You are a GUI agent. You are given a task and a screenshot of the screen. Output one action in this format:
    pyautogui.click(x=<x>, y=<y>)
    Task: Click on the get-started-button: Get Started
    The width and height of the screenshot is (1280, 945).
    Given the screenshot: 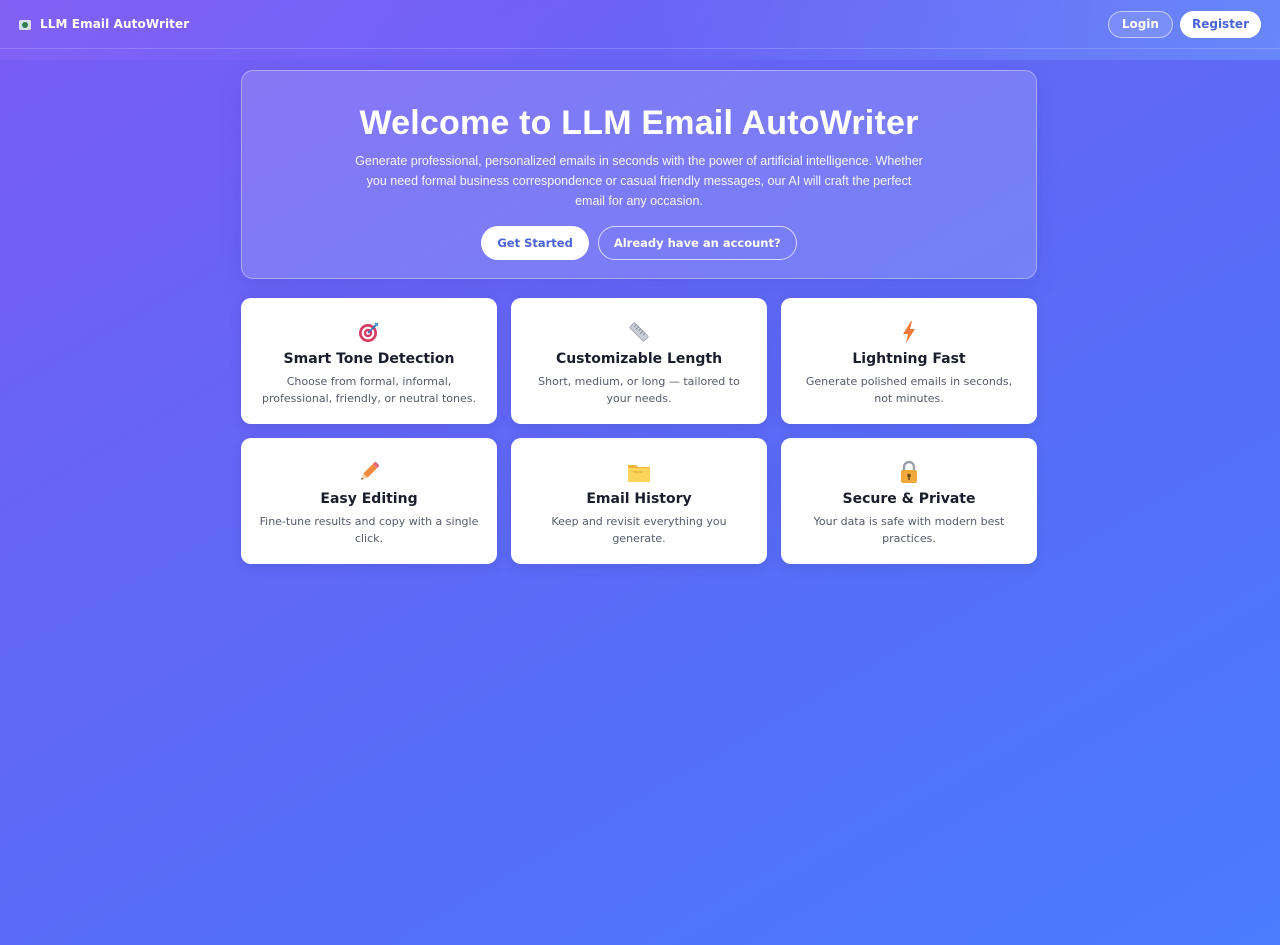 What is the action you would take?
    pyautogui.click(x=535, y=243)
    